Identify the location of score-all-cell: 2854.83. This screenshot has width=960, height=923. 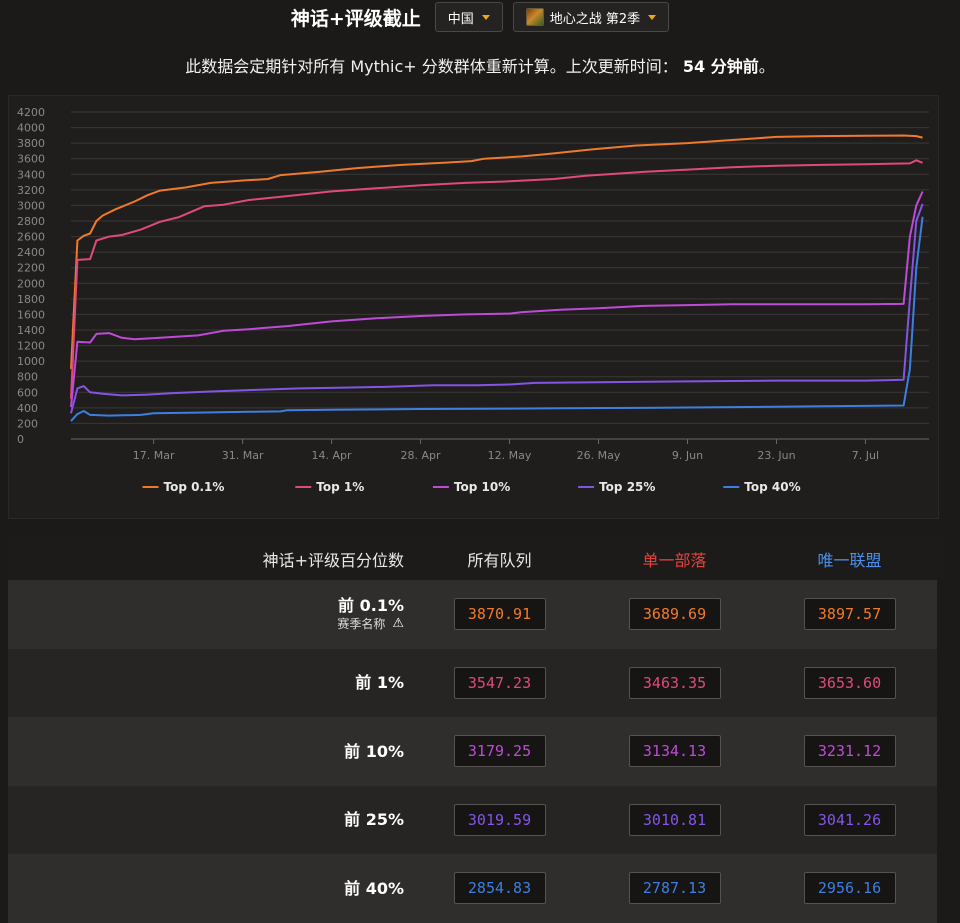
(499, 888).